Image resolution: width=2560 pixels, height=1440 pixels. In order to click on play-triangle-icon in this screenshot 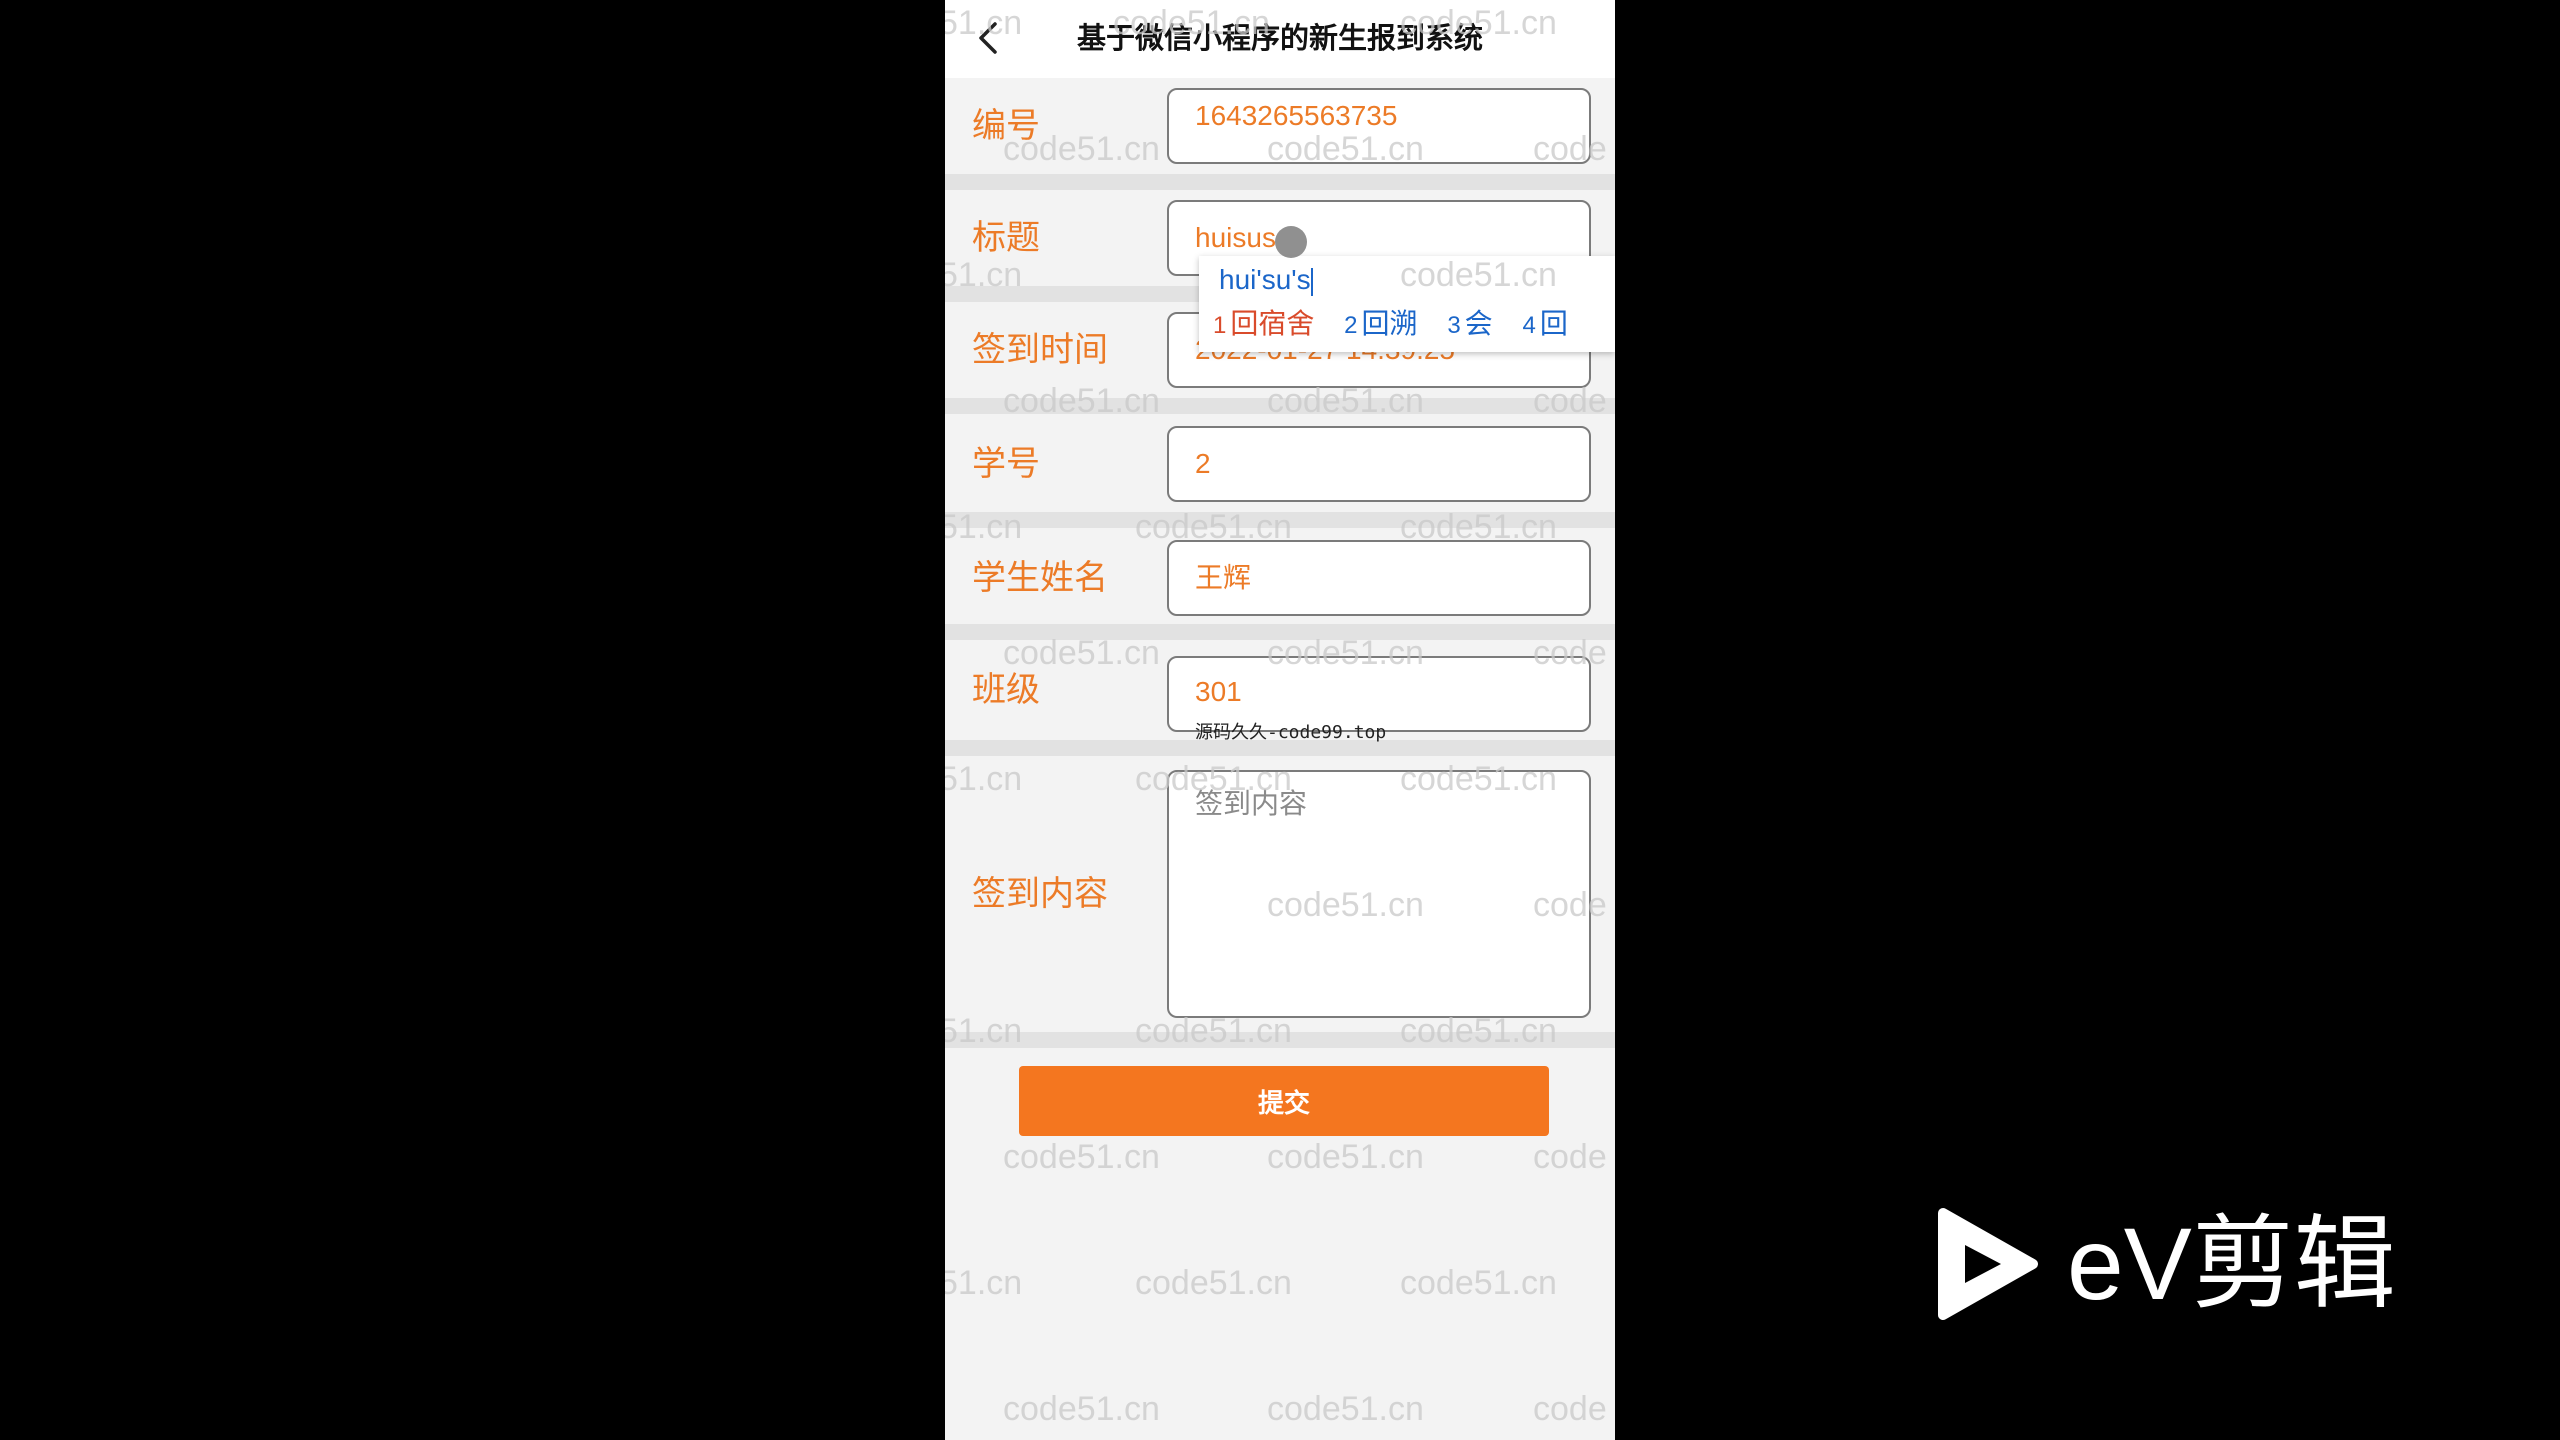, I will do `click(1988, 1264)`.